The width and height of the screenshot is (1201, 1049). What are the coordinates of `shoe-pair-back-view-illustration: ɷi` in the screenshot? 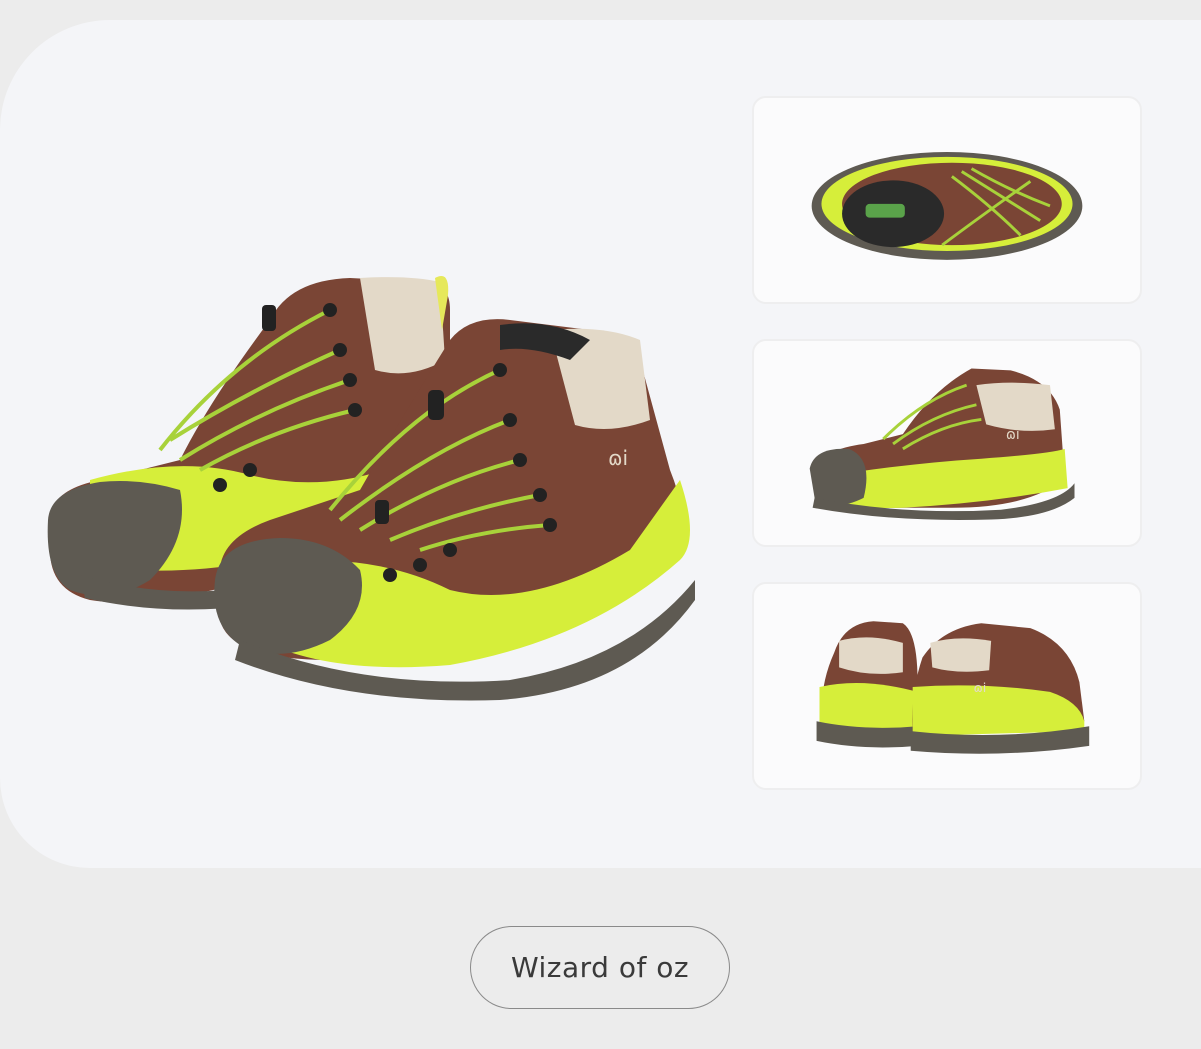 It's located at (953, 687).